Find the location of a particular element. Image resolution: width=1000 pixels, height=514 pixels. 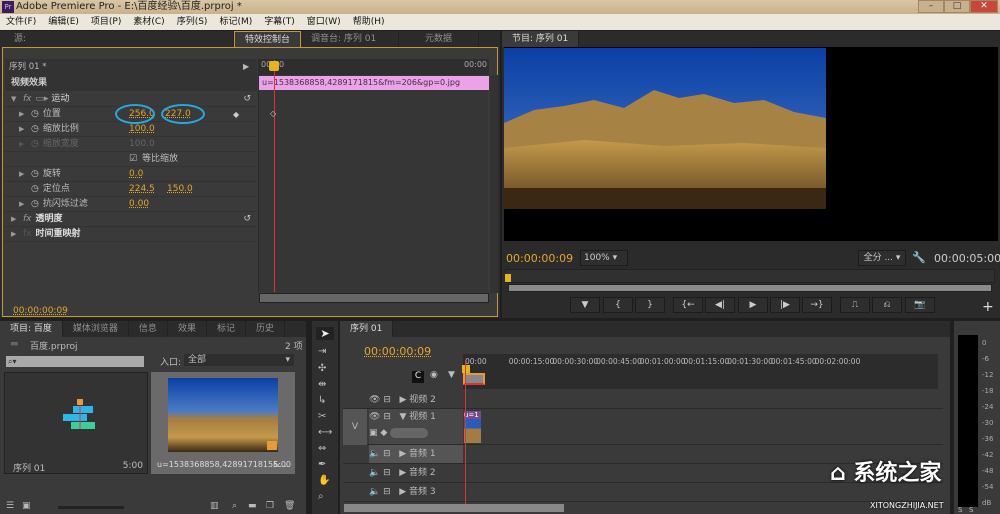

selection-tool-icon: ➤ is located at coordinates (325, 333).